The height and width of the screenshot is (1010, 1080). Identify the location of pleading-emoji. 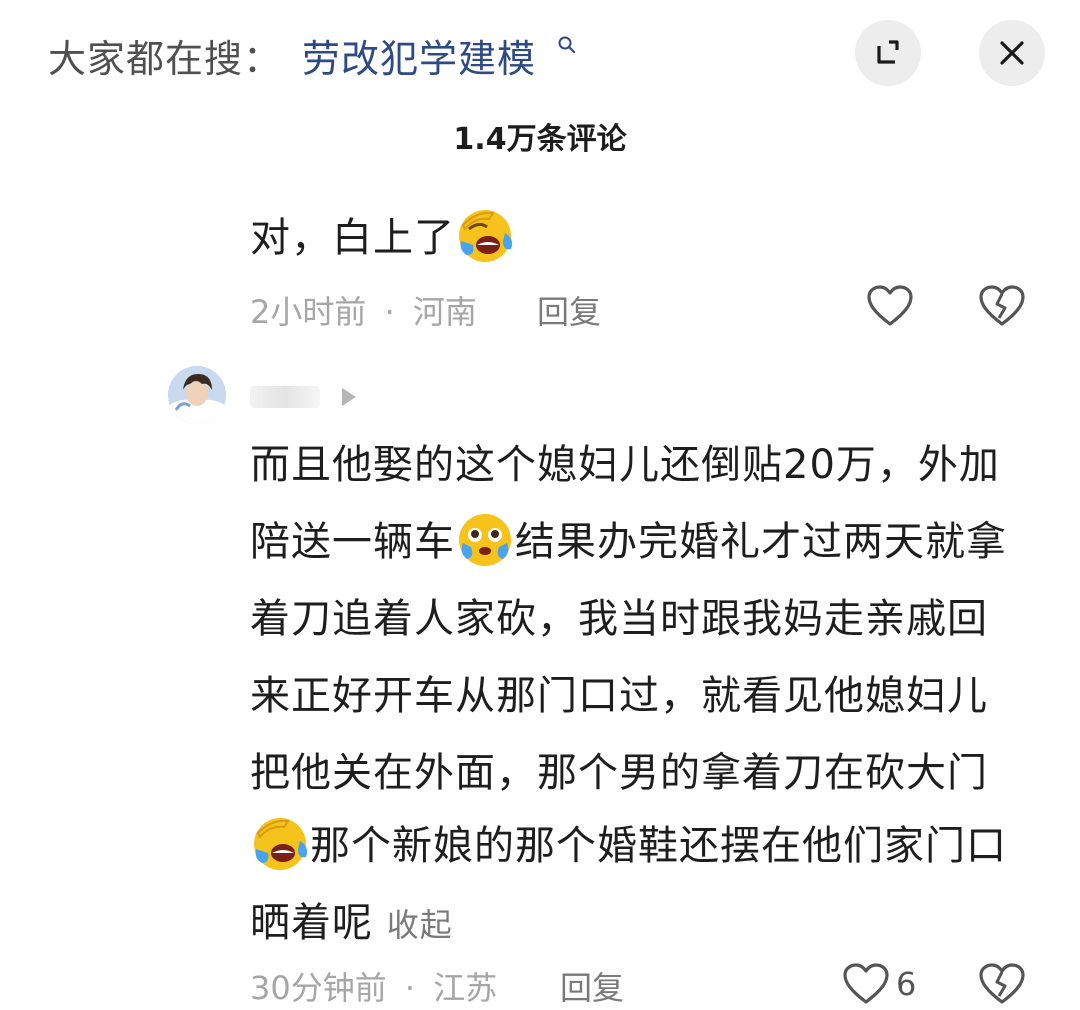
(485, 540).